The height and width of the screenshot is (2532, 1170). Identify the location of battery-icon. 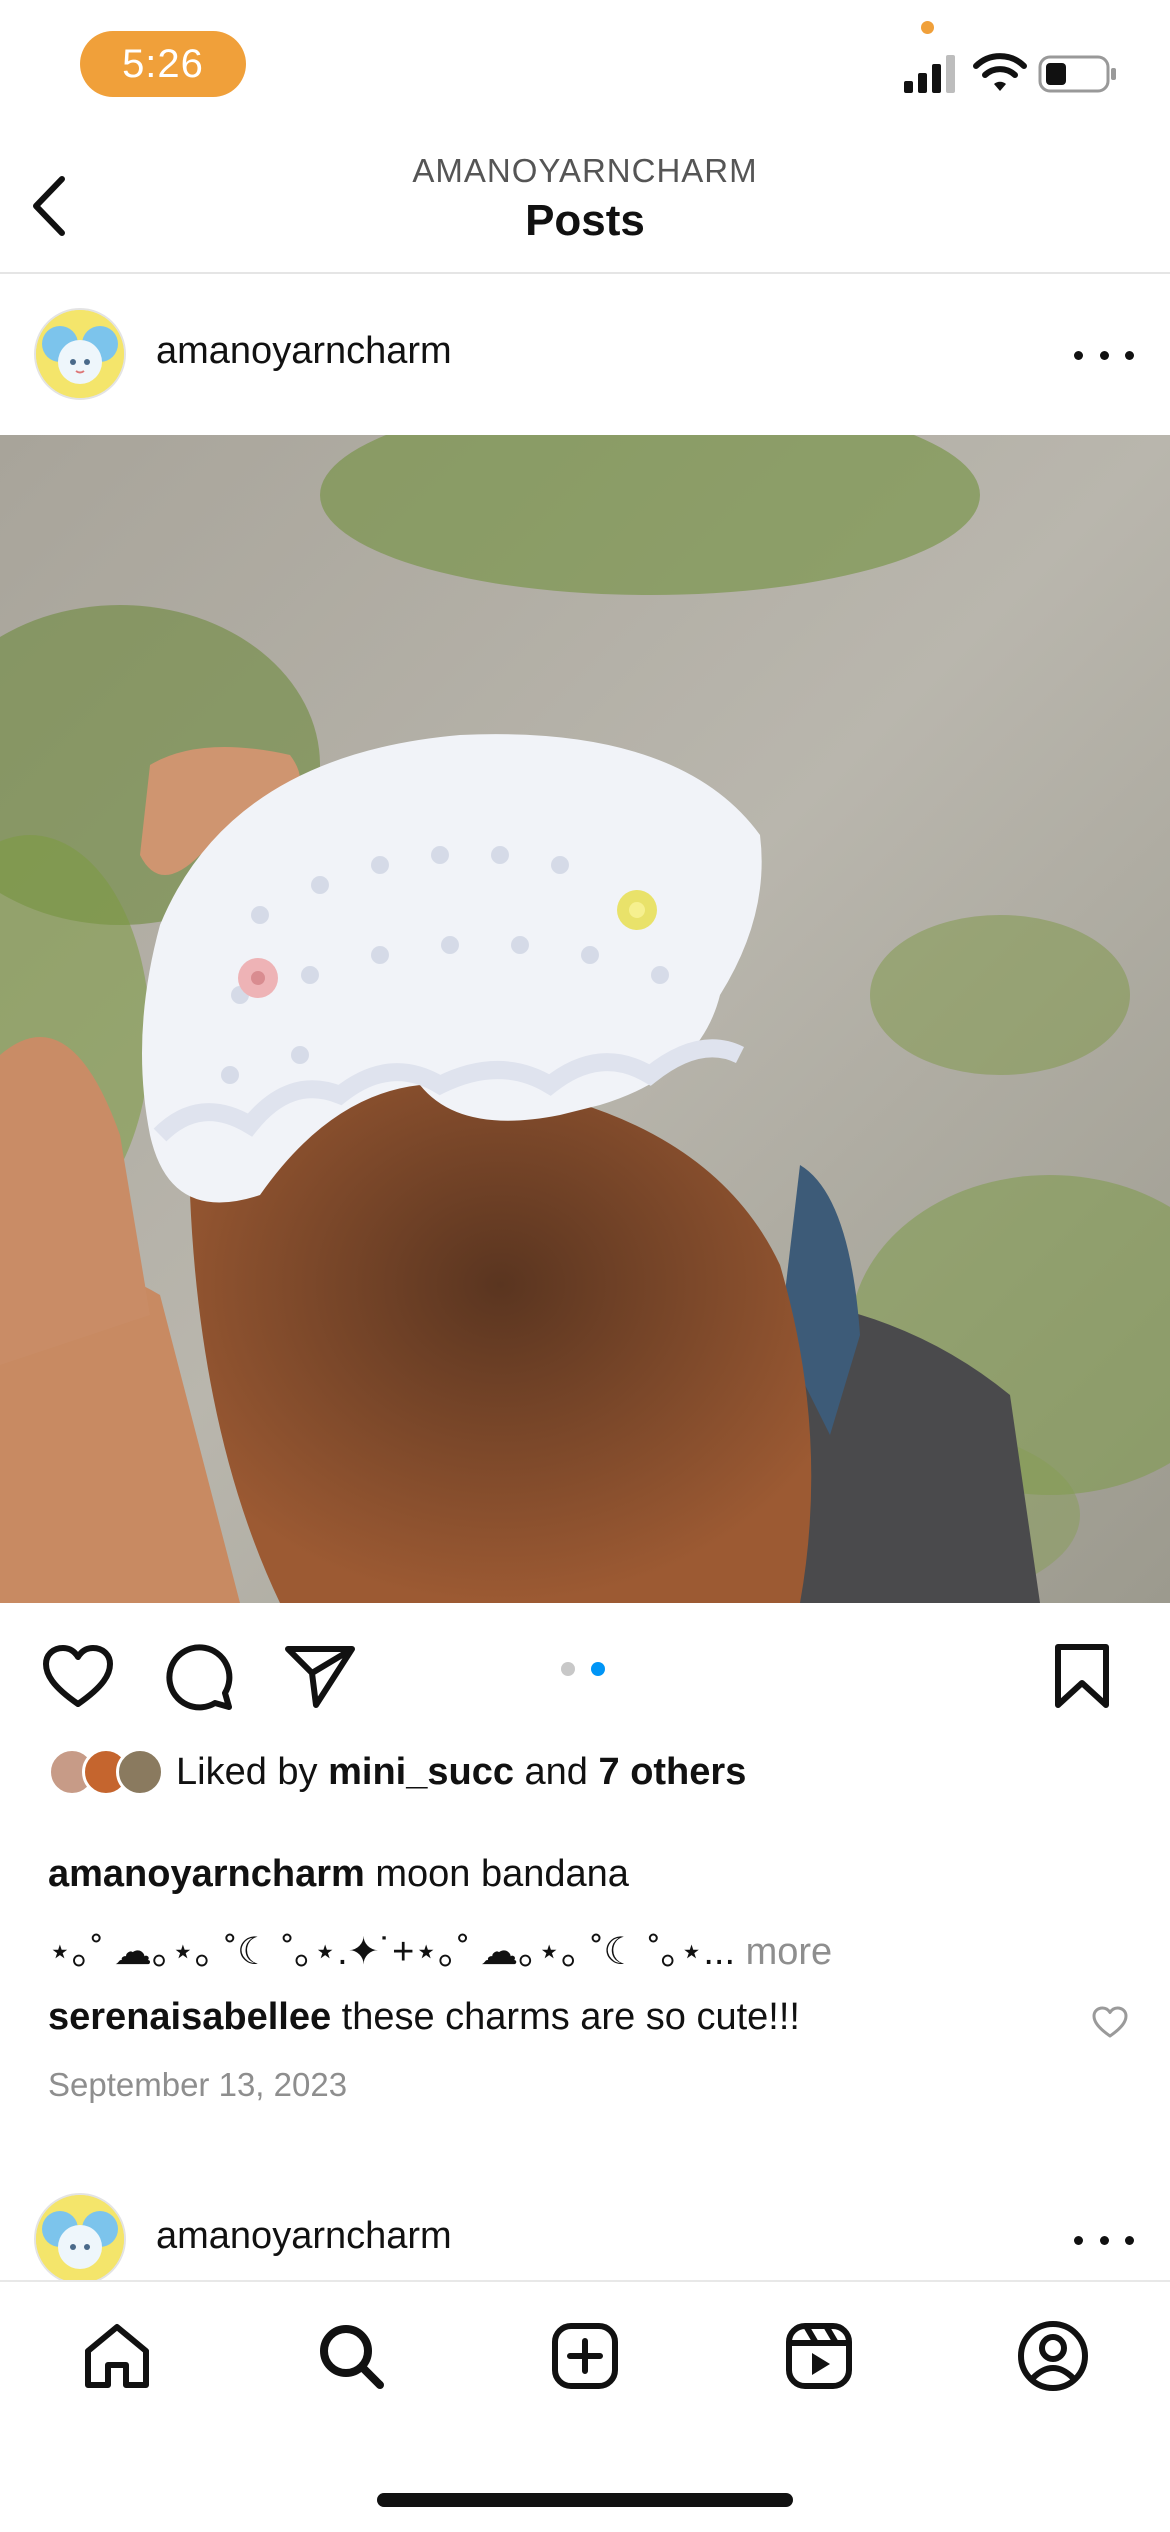
(1077, 74).